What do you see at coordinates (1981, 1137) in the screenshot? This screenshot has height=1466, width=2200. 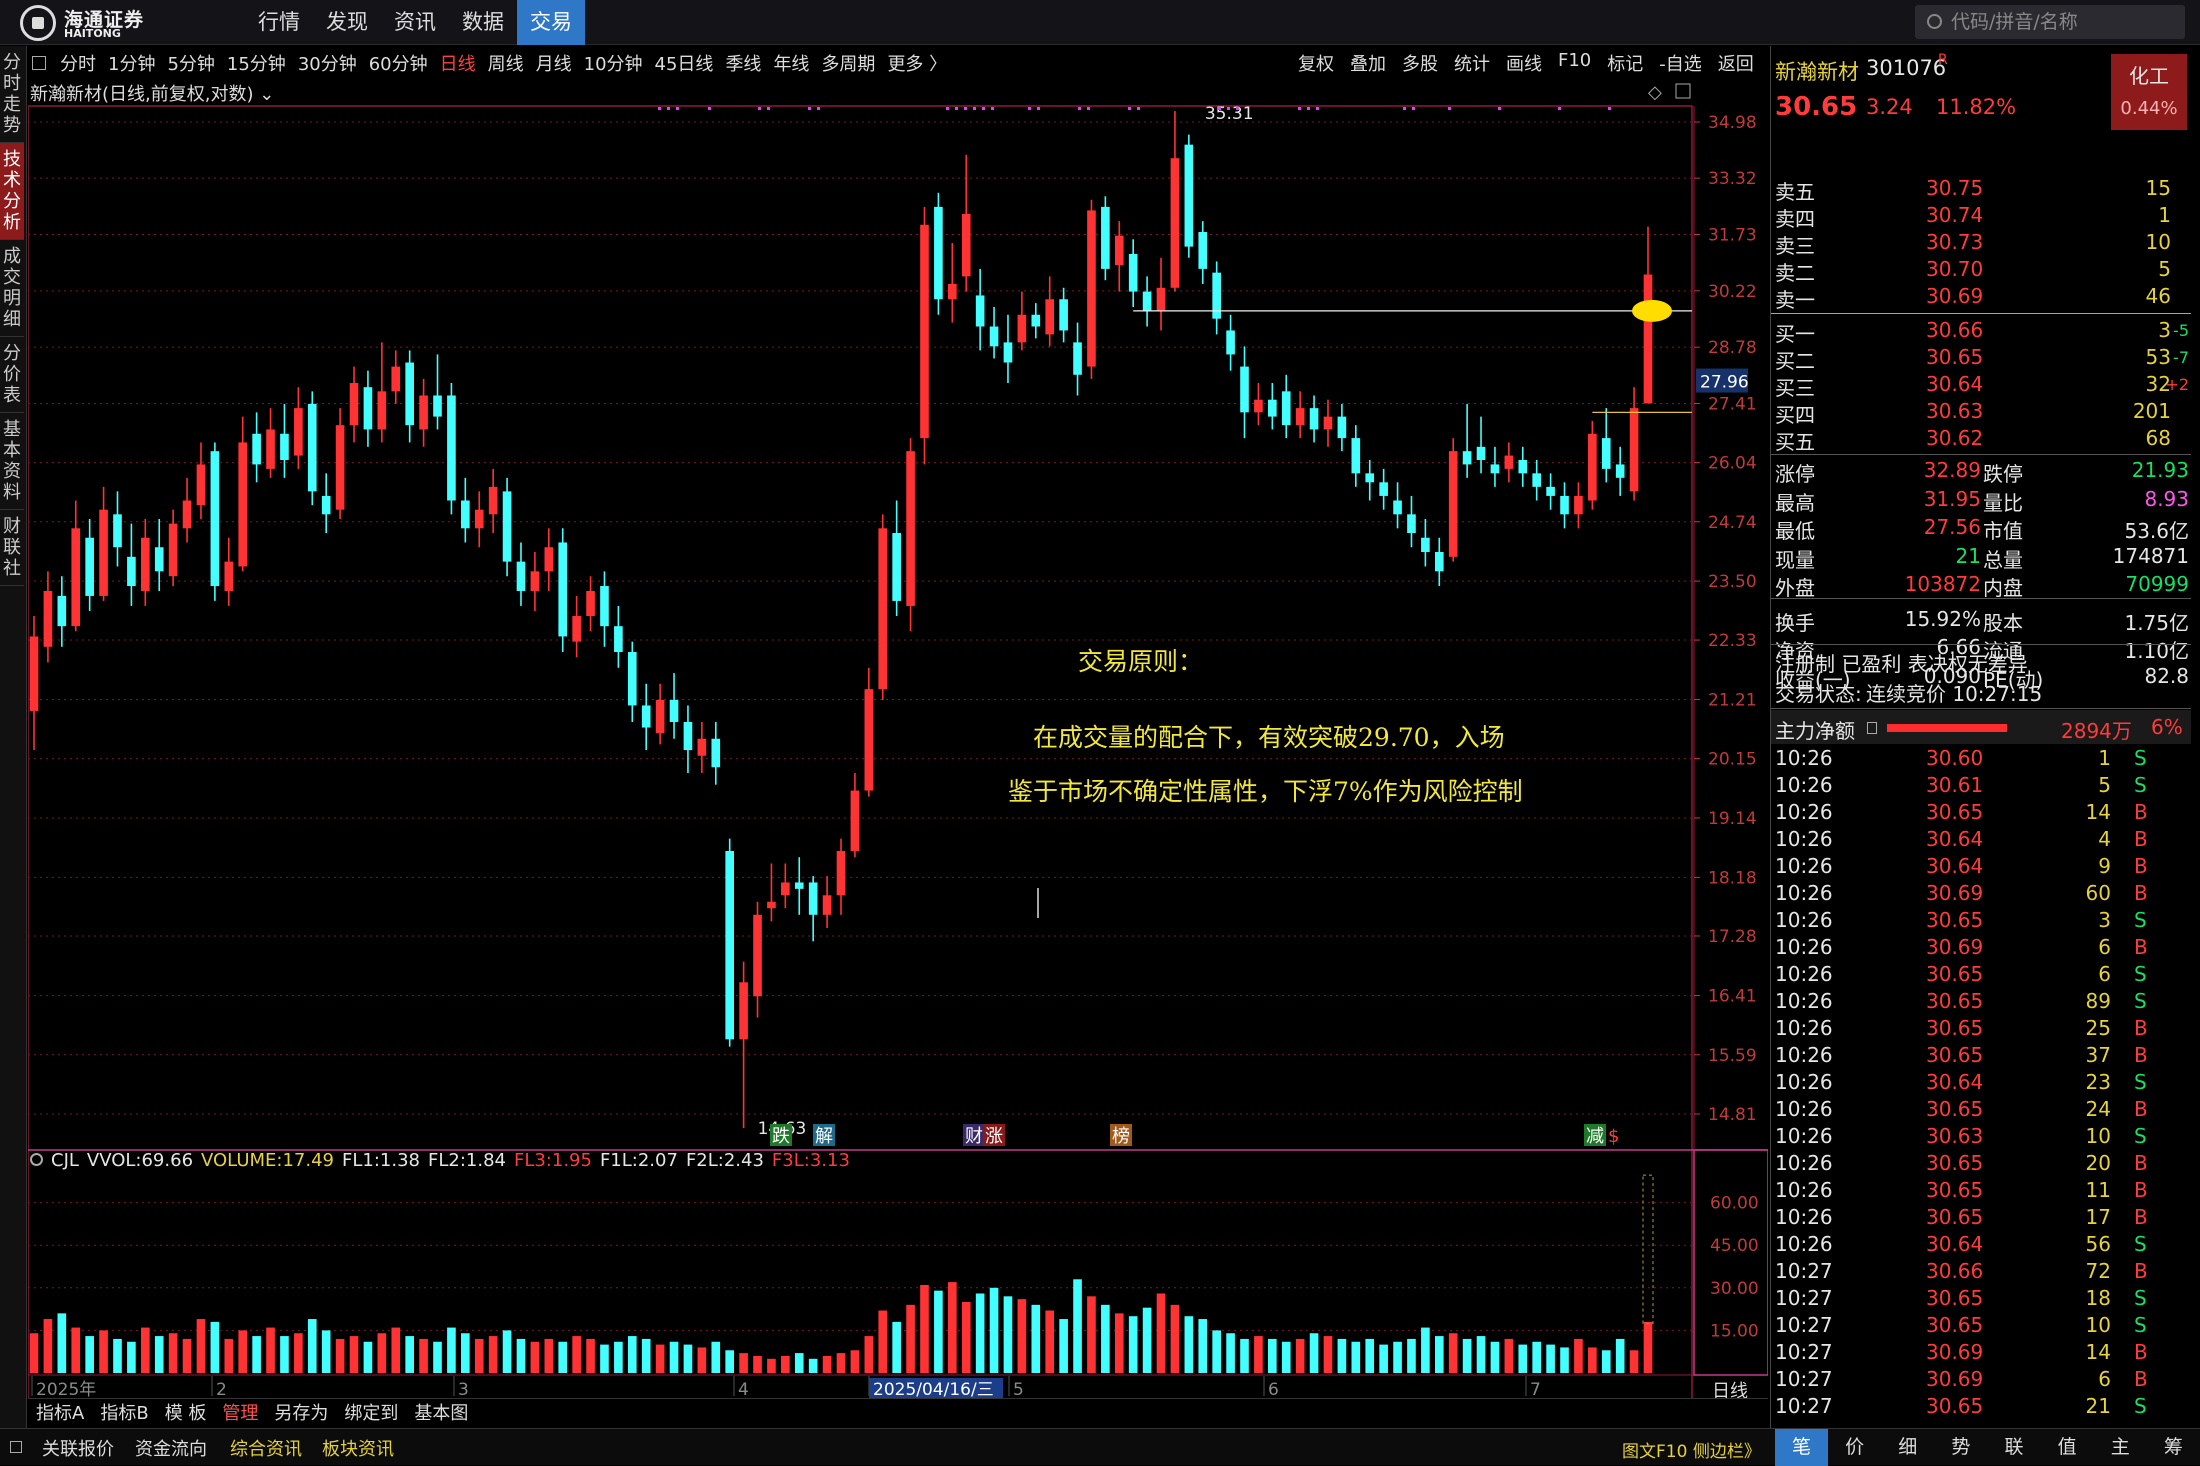 I see `tick-row: 10:26 30.63 10 S` at bounding box center [1981, 1137].